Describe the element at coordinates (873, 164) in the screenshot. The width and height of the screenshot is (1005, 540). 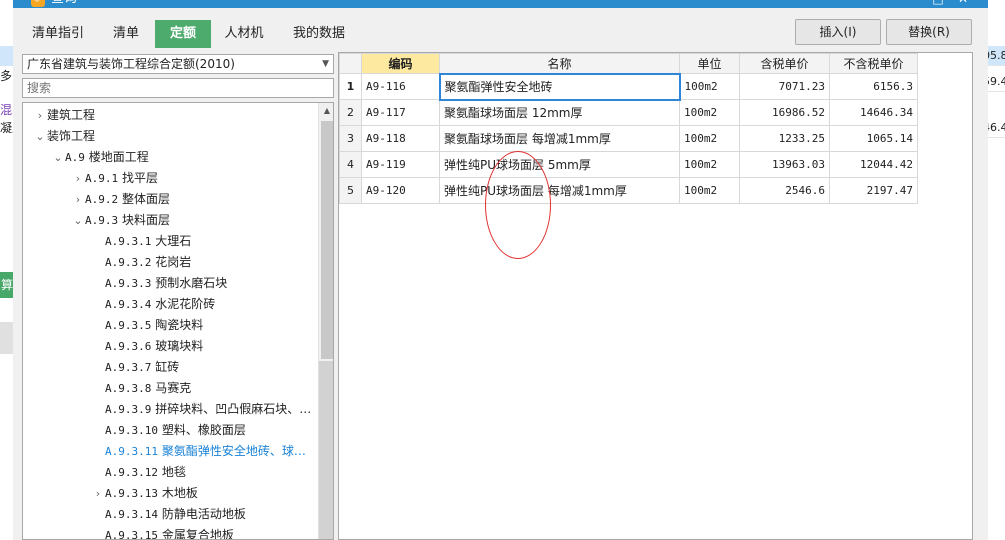
I see `cell-price-notax: 12044.42` at that location.